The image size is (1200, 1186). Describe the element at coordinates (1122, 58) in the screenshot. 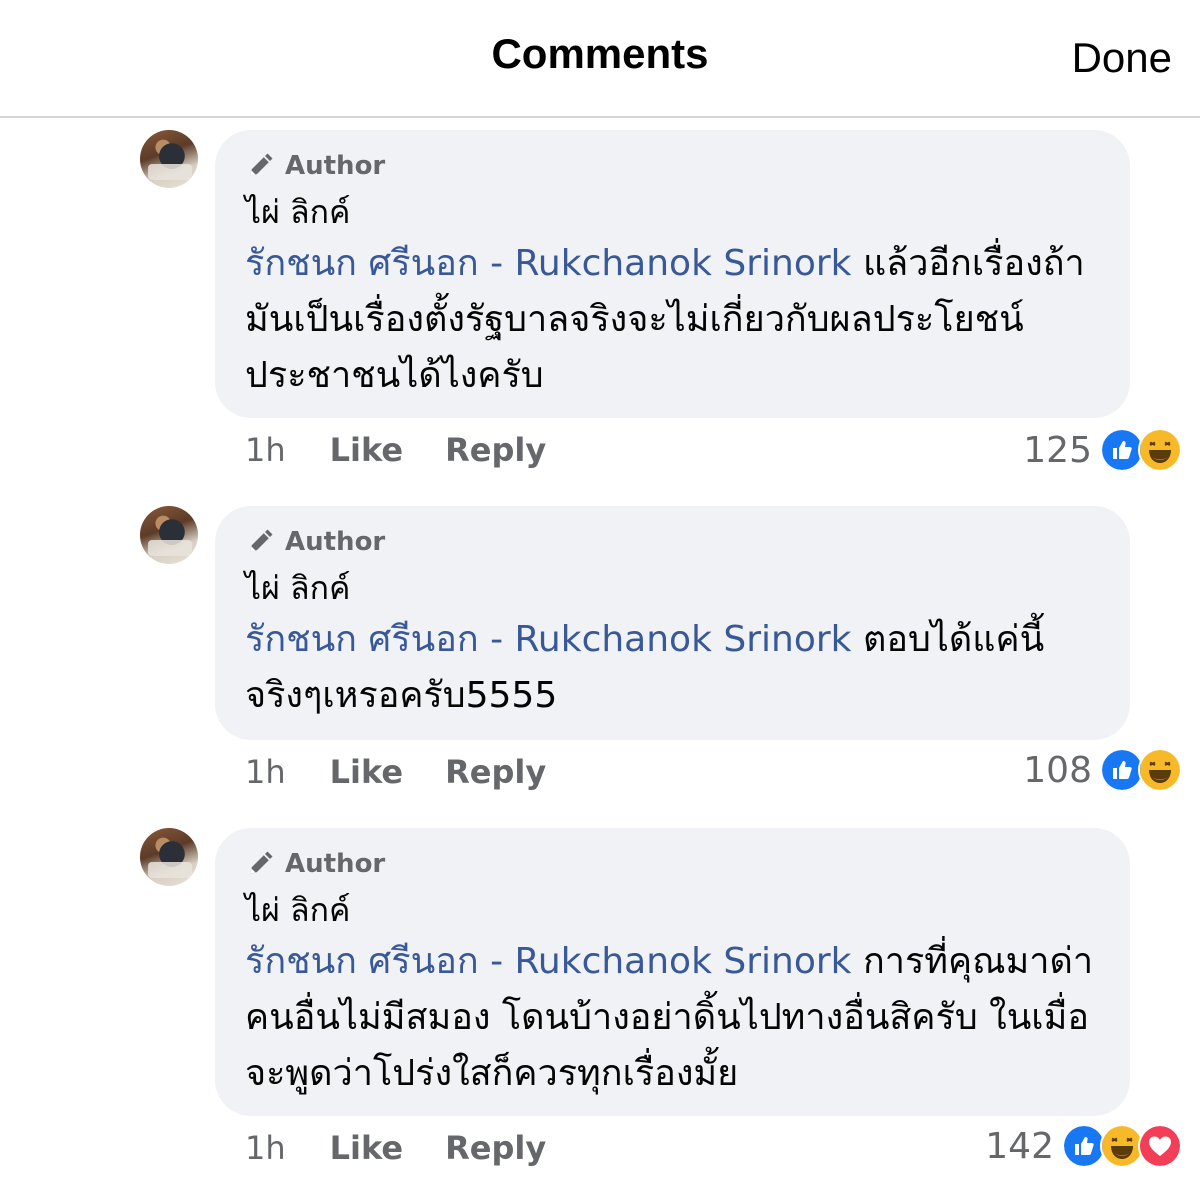

I see `done-button: Done` at that location.